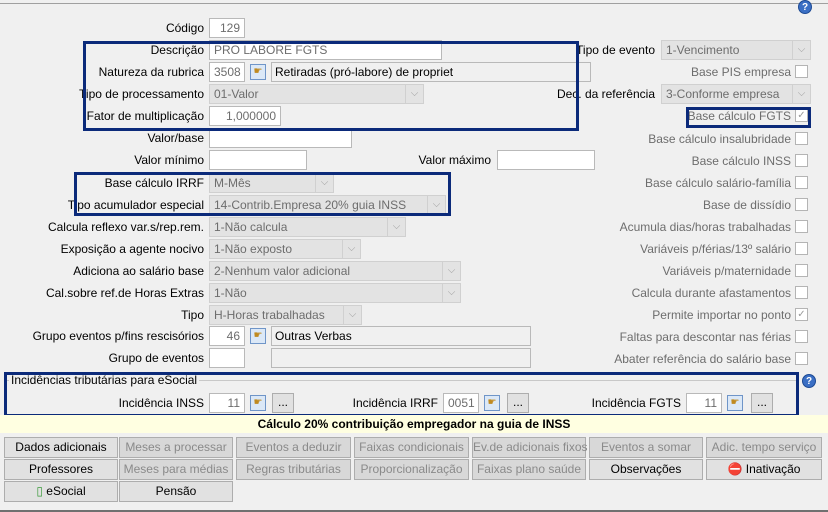 This screenshot has height=512, width=828. Describe the element at coordinates (66, 491) in the screenshot. I see `button-label: eSocial` at that location.